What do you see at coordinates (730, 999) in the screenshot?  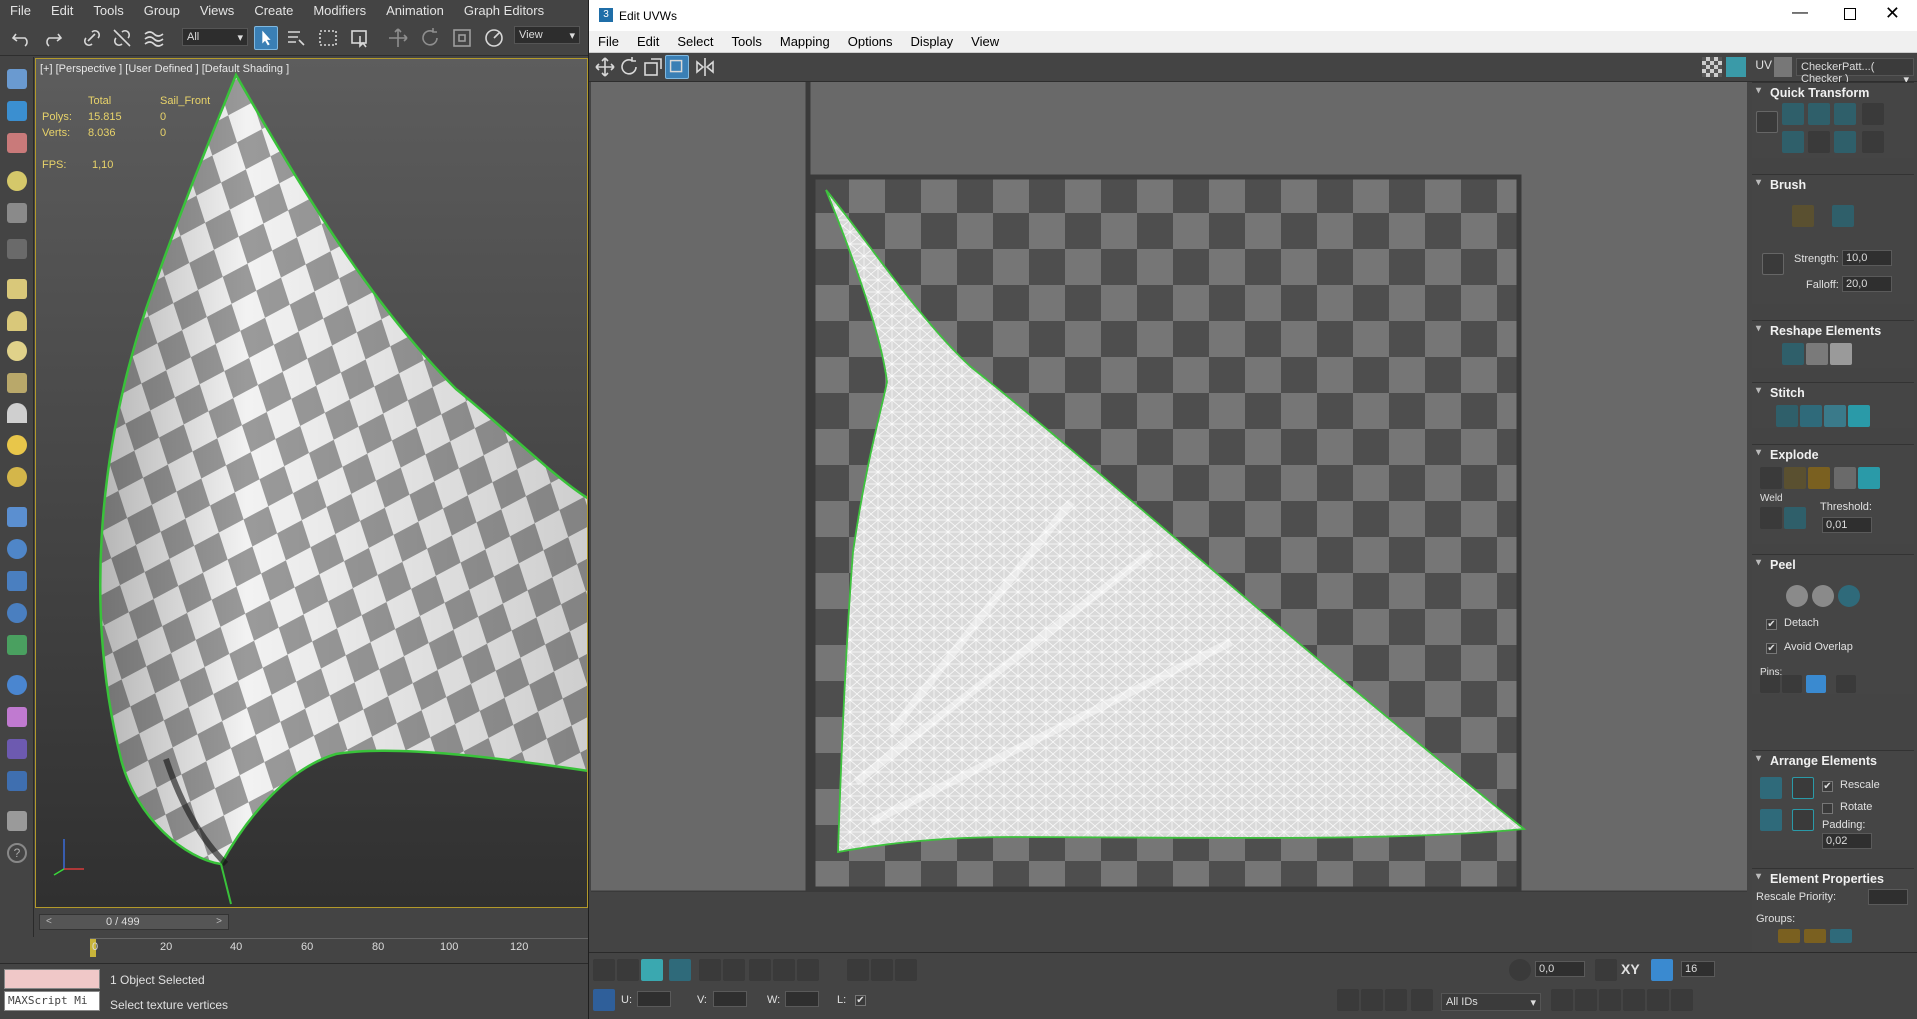 I see `v-spinner` at bounding box center [730, 999].